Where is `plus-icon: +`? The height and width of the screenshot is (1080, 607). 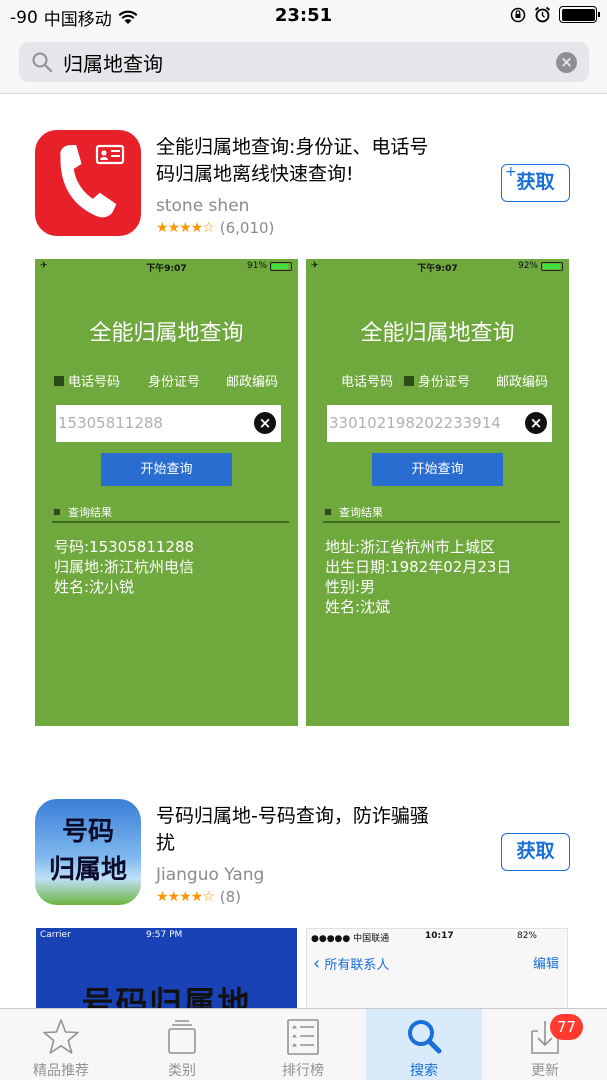
plus-icon: + is located at coordinates (511, 172).